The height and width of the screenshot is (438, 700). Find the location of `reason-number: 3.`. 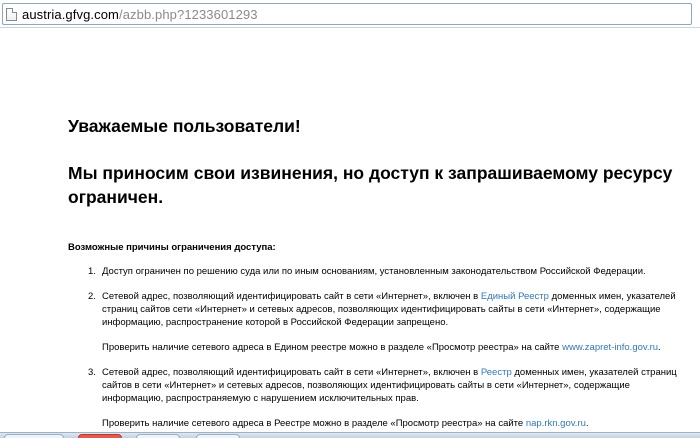

reason-number: 3. is located at coordinates (92, 372).